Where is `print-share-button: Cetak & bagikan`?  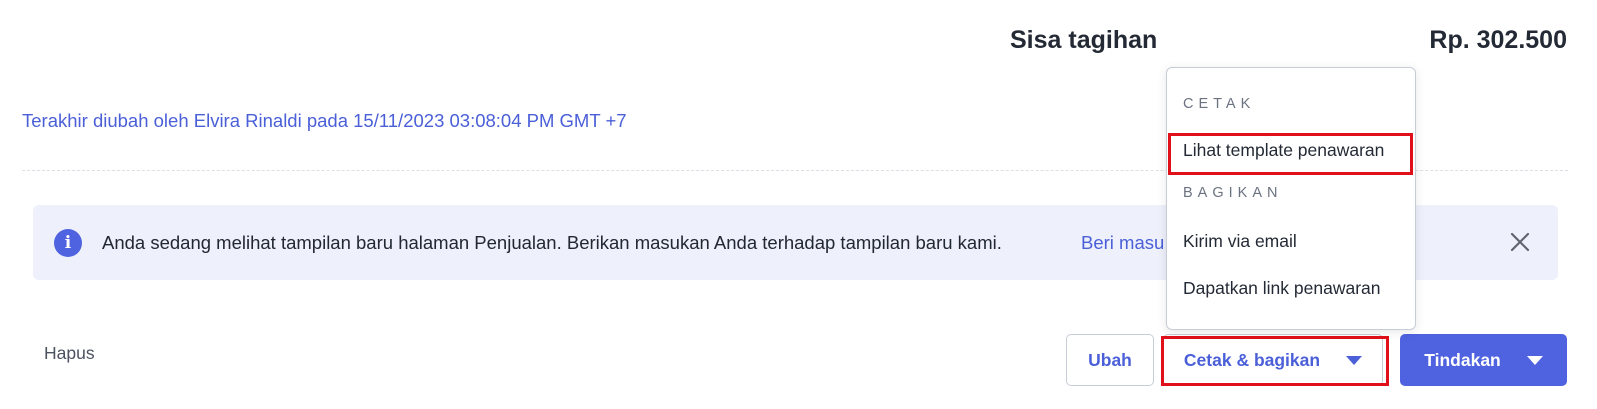
print-share-button: Cetak & bagikan is located at coordinates (1273, 360).